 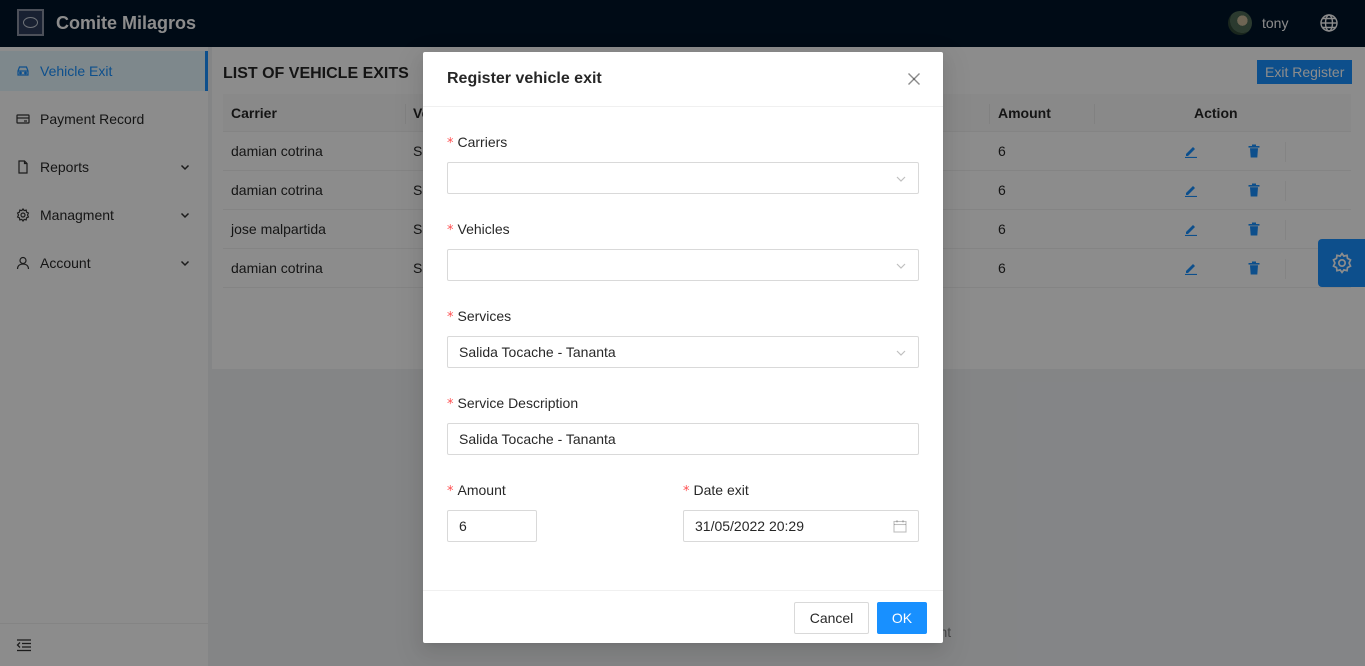 I want to click on date-exit-label: * Date exit, so click(x=716, y=490).